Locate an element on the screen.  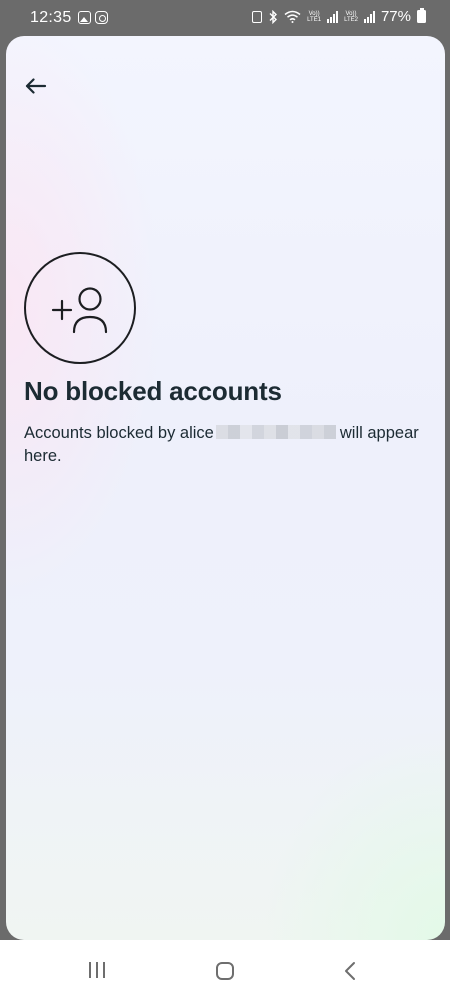
bluetooth-icon is located at coordinates (273, 16).